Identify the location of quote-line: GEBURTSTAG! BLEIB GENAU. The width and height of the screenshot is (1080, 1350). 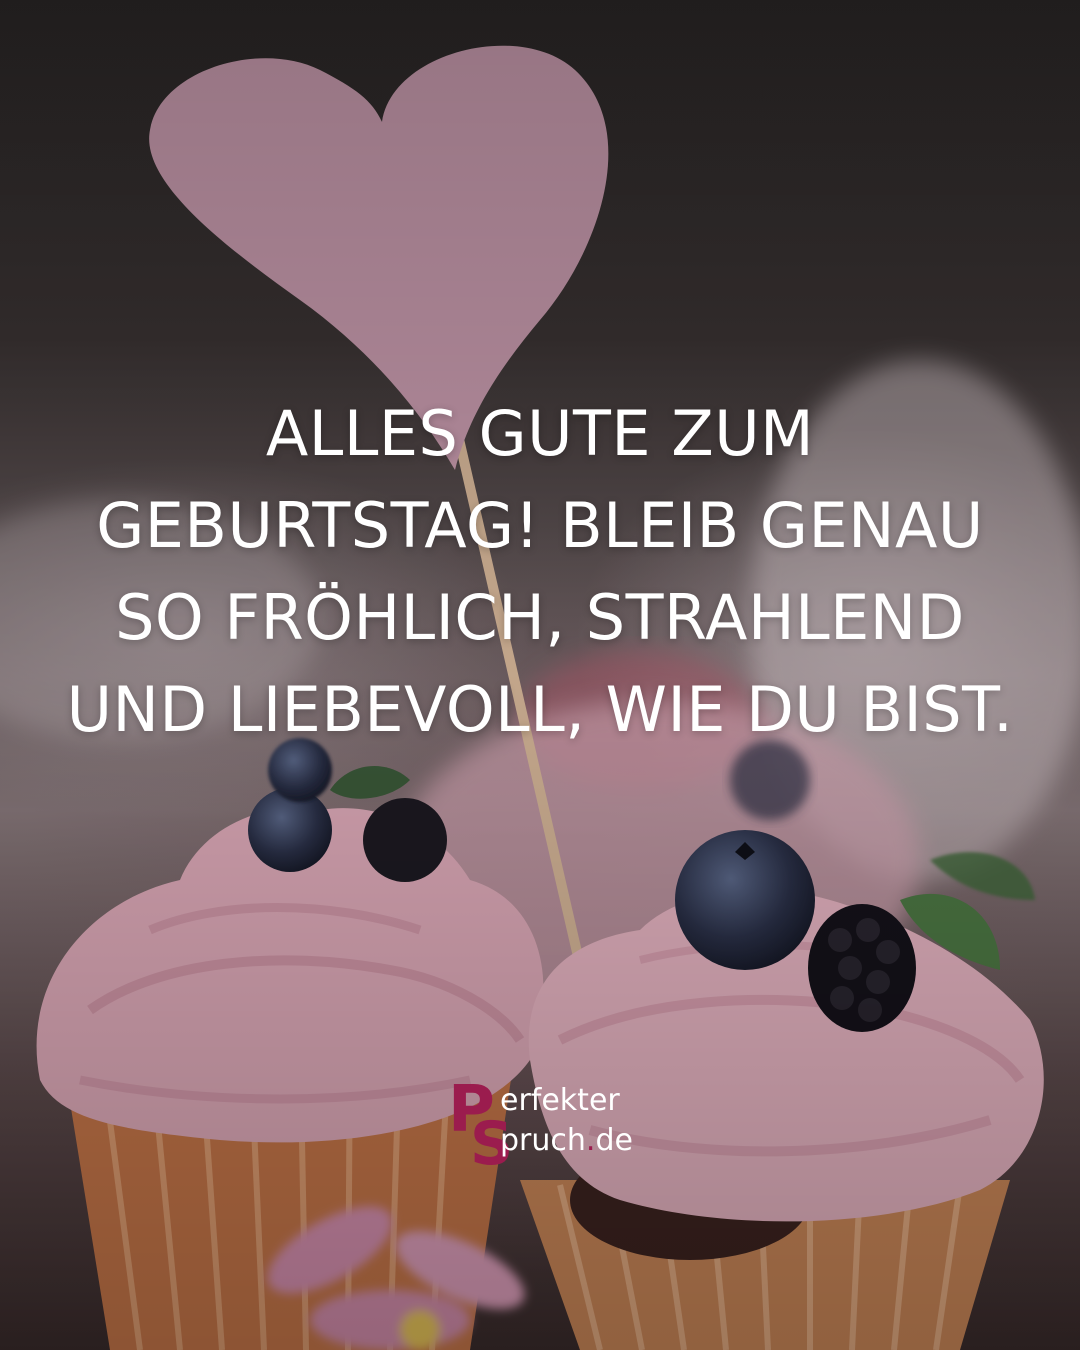
(540, 525).